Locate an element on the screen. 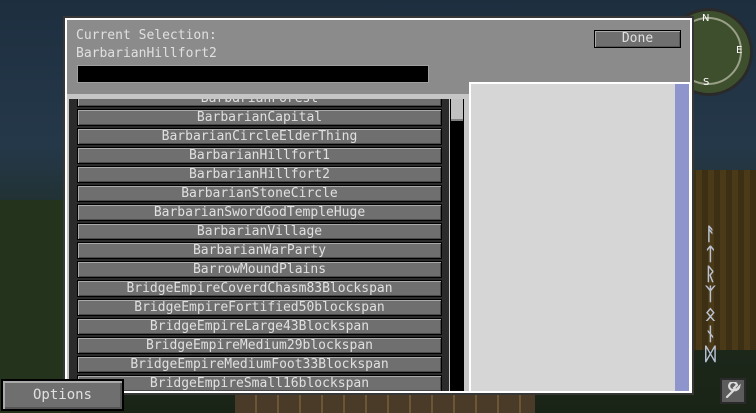 This screenshot has width=756, height=413. current-selection-label: Current Selection: is located at coordinates (146, 35).